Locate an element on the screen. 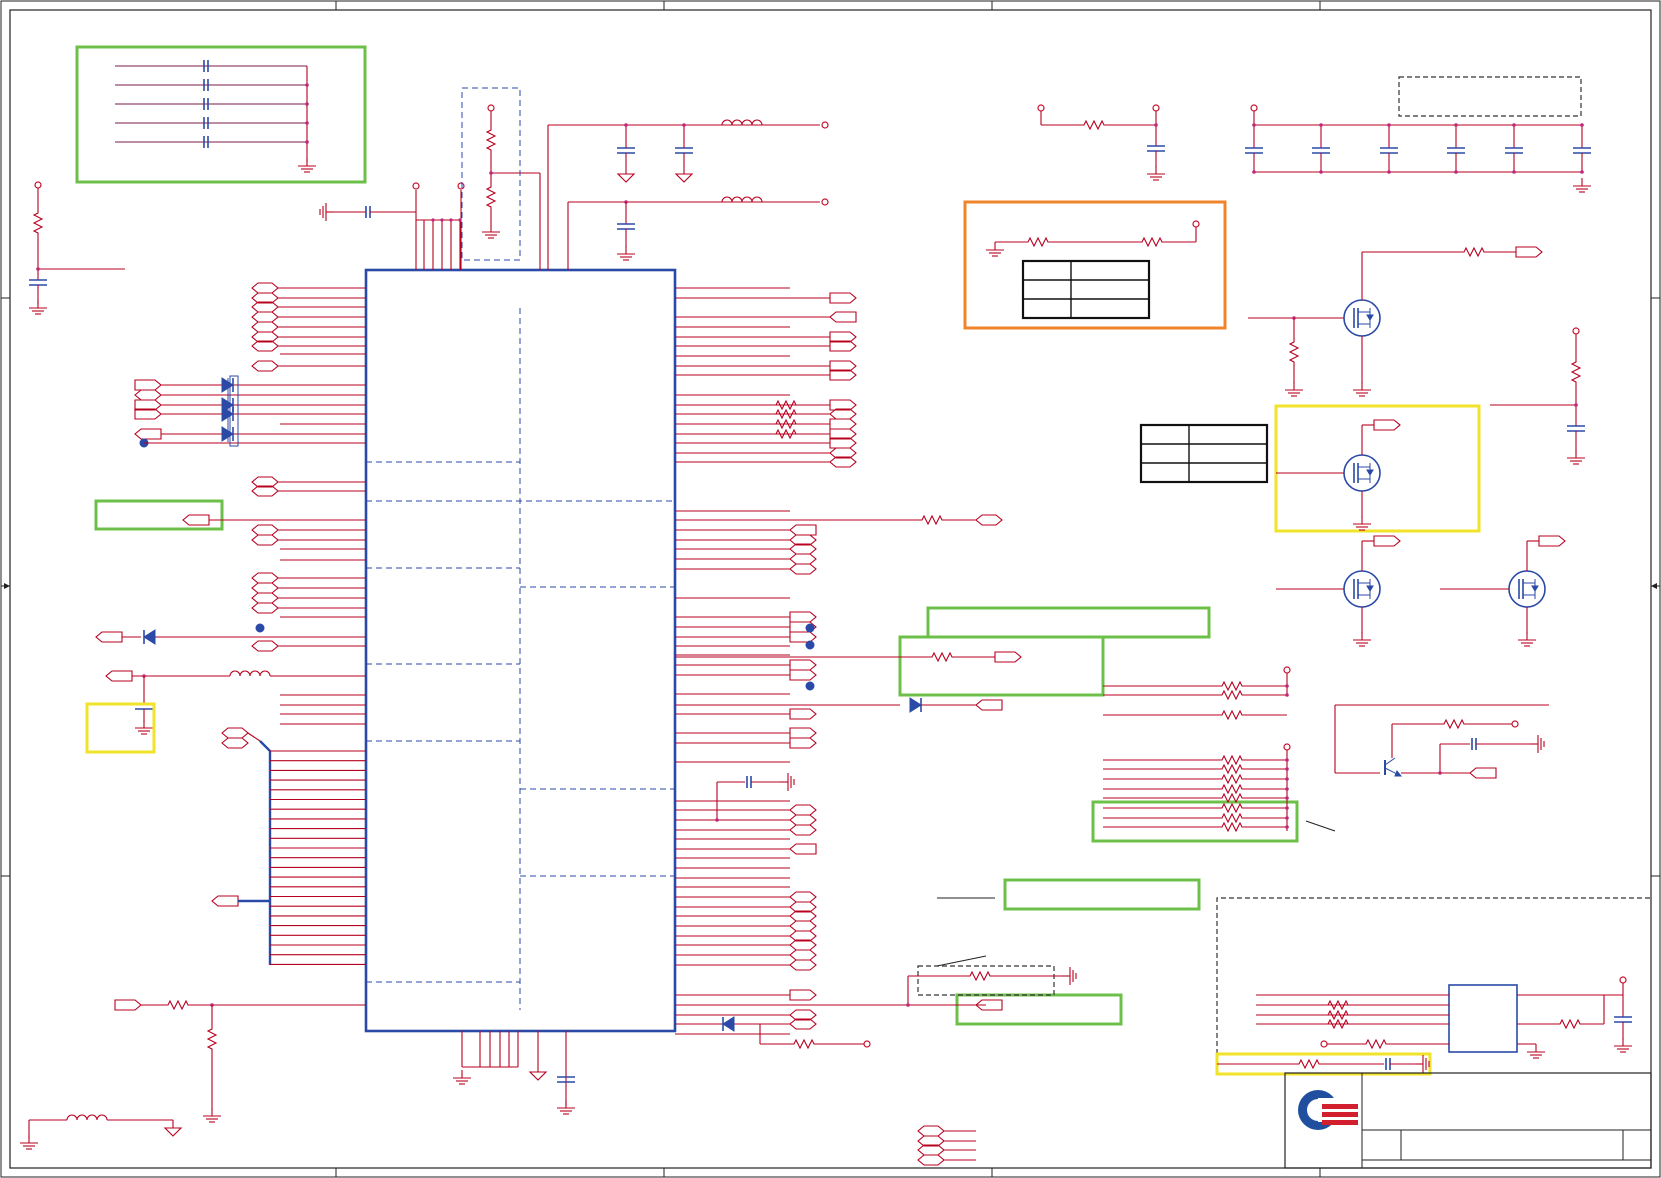 This screenshot has height=1178, width=1661. power-filter-top is located at coordinates (722, 190).